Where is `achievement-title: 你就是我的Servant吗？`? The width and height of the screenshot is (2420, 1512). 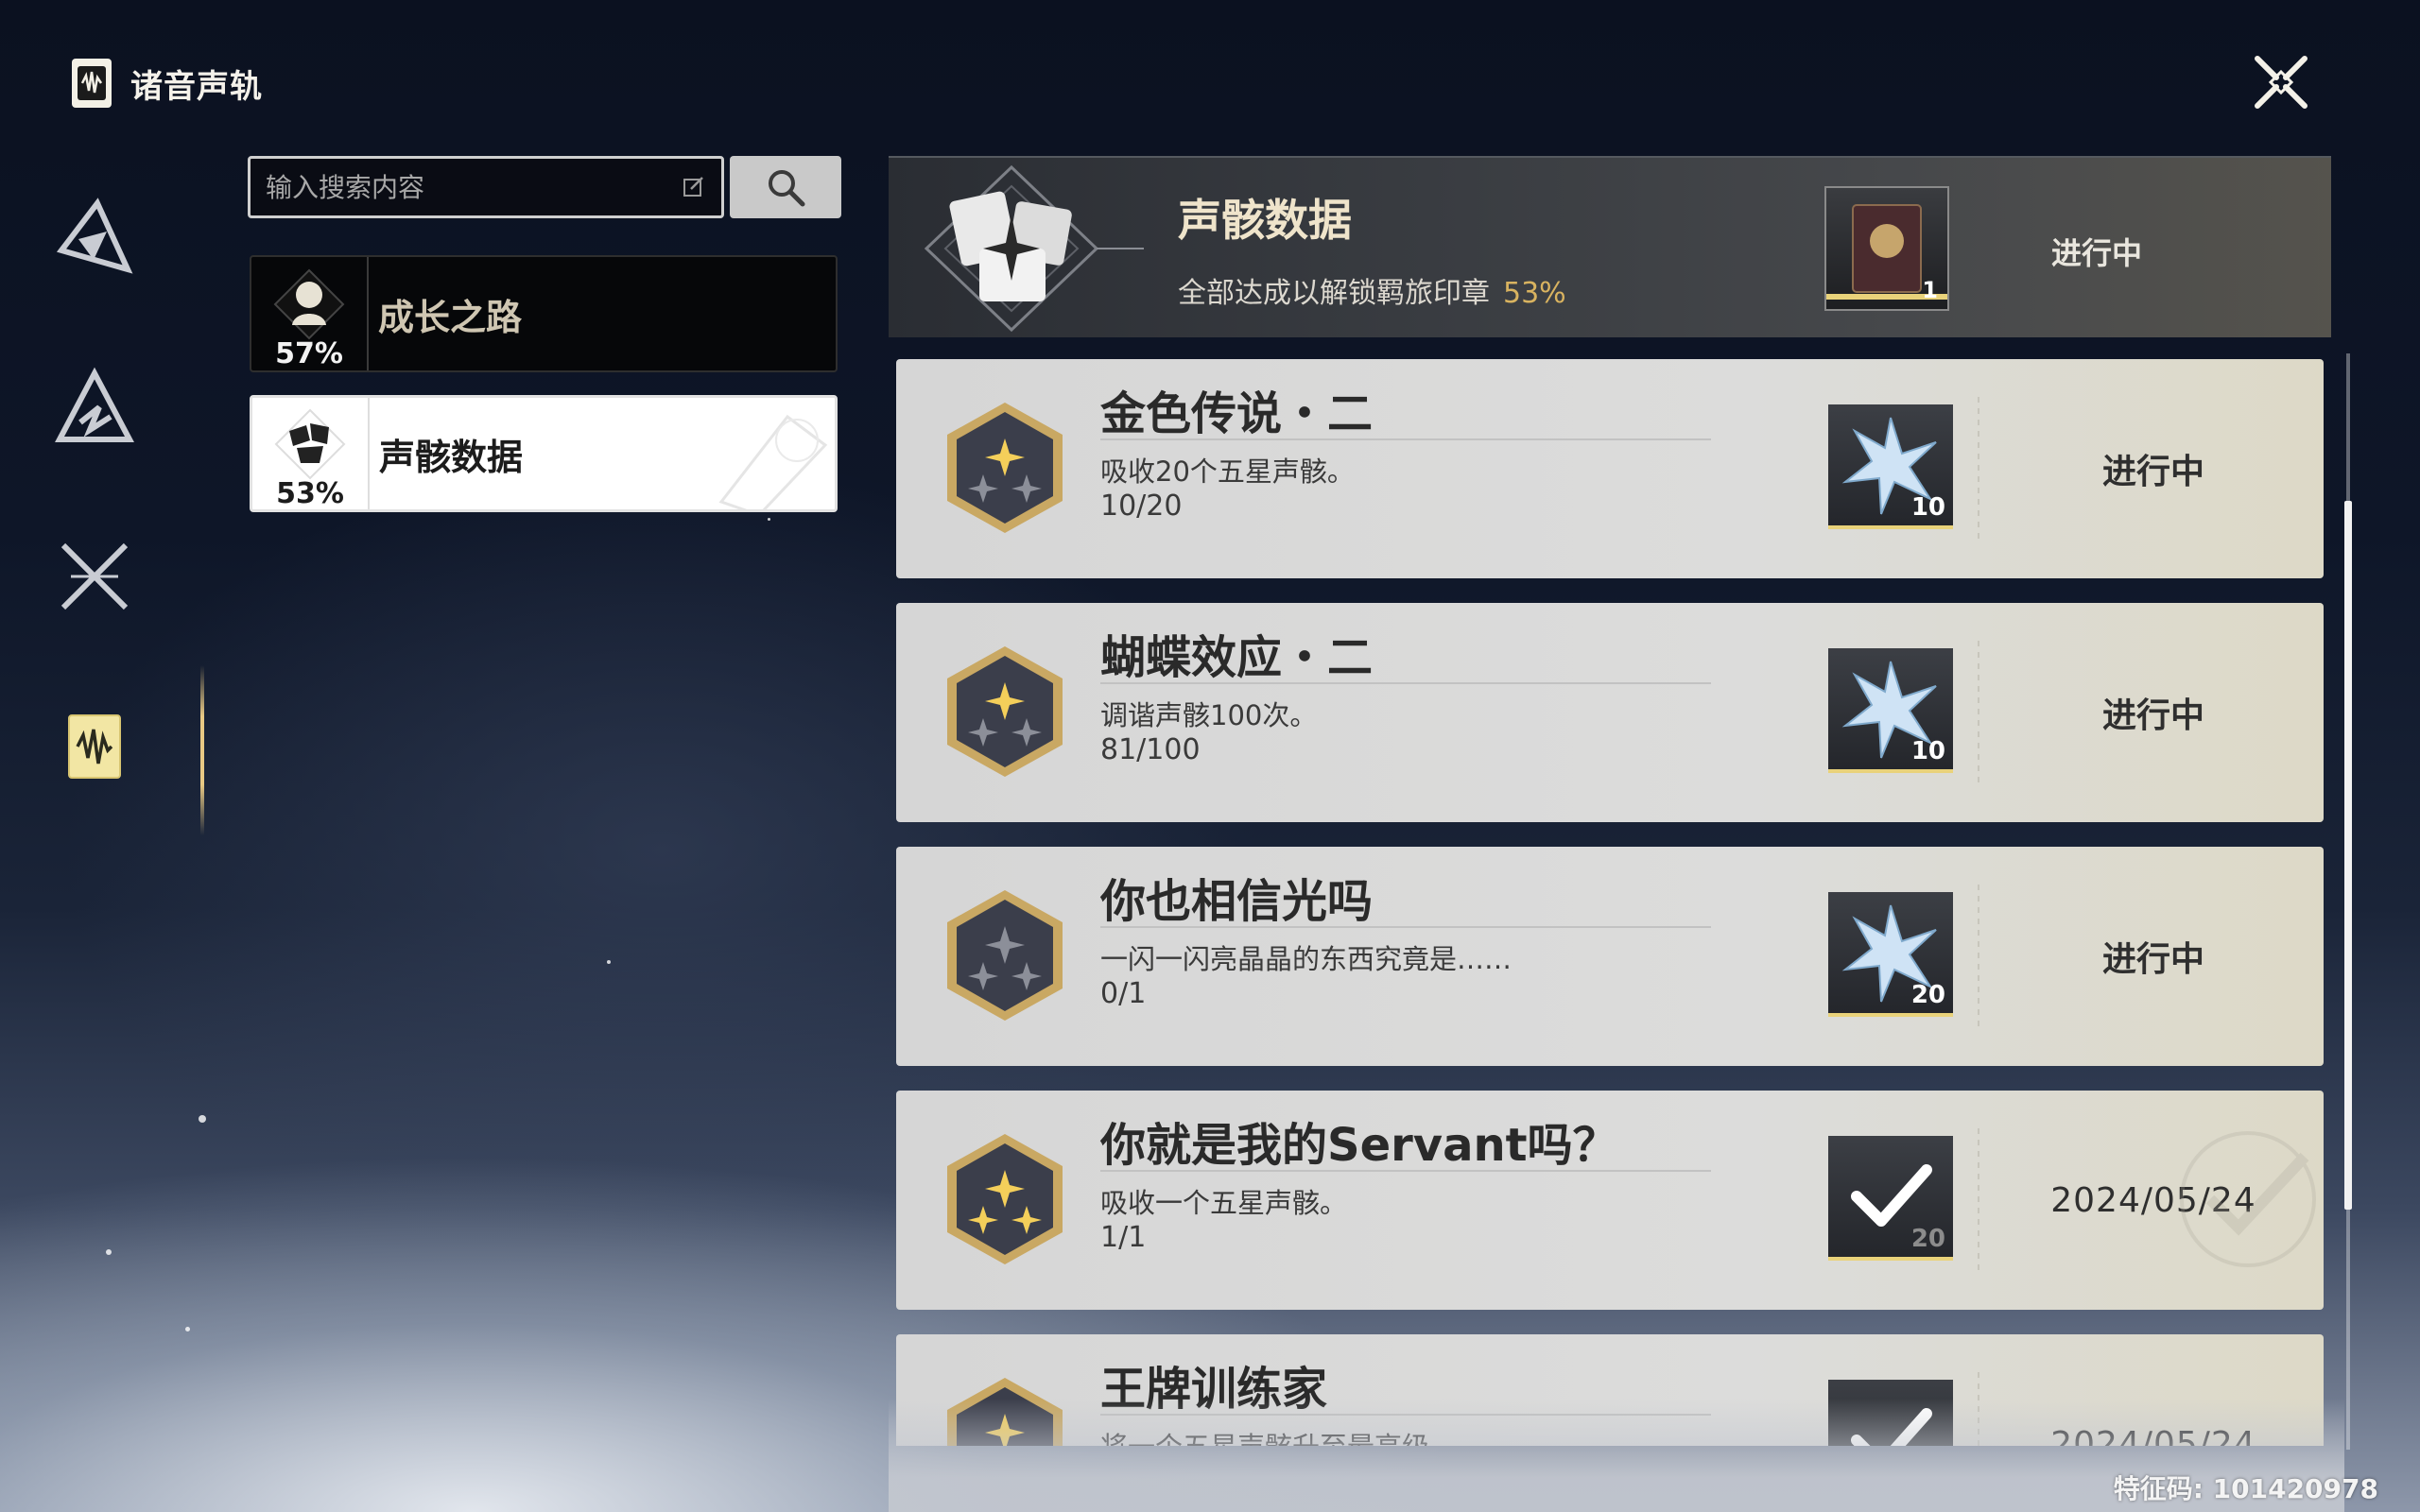
achievement-title: 你就是我的Servant吗？ is located at coordinates (1359, 1145).